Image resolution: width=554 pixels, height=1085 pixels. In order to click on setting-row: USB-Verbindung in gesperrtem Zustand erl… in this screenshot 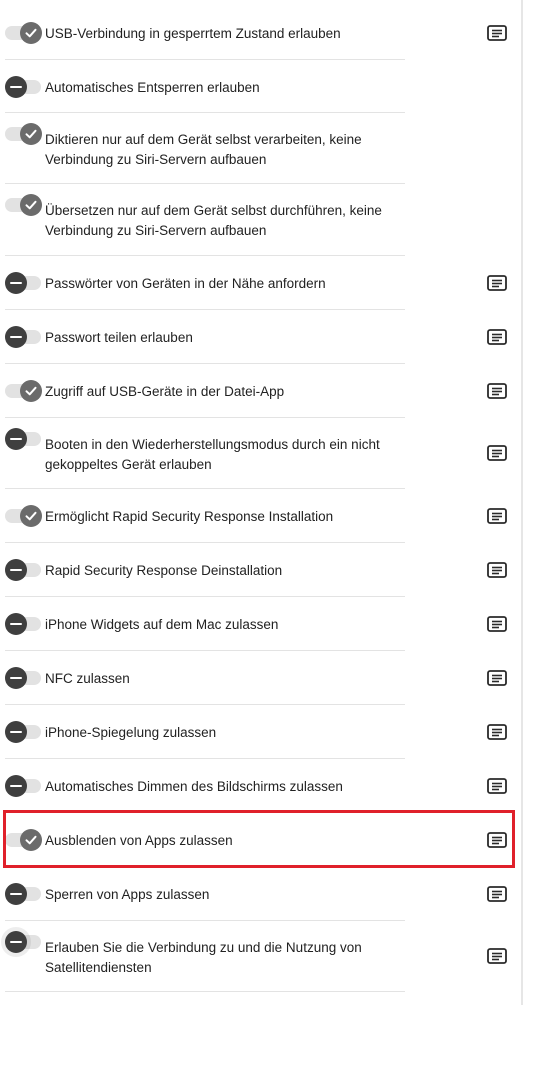, I will do `click(260, 33)`.